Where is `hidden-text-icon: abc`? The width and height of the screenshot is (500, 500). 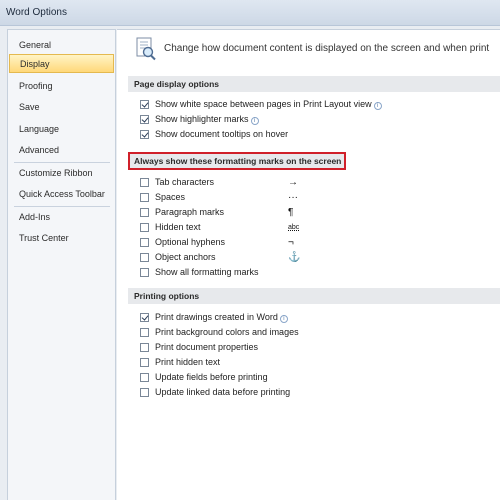 hidden-text-icon: abc is located at coordinates (294, 227).